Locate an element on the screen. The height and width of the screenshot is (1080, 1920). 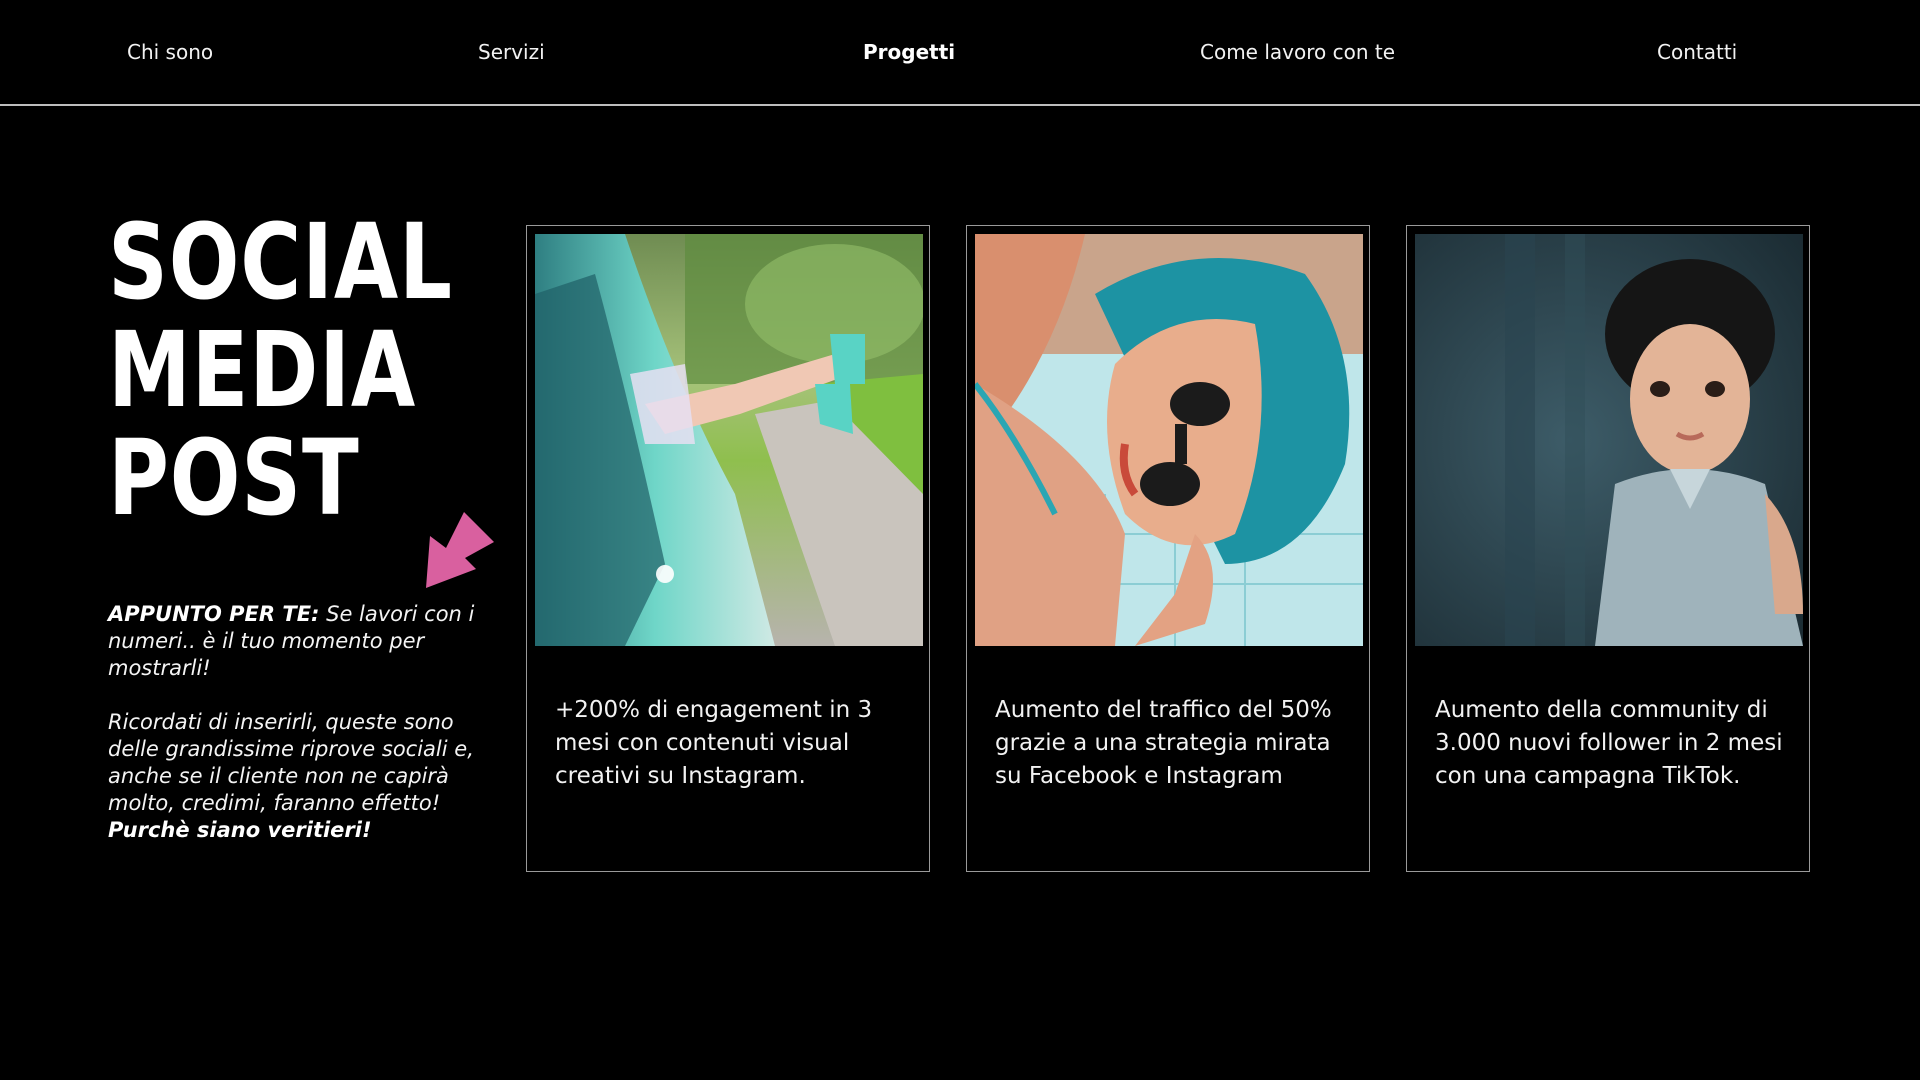
note-label: APPUNTO PER TE: is located at coordinates (214, 614).